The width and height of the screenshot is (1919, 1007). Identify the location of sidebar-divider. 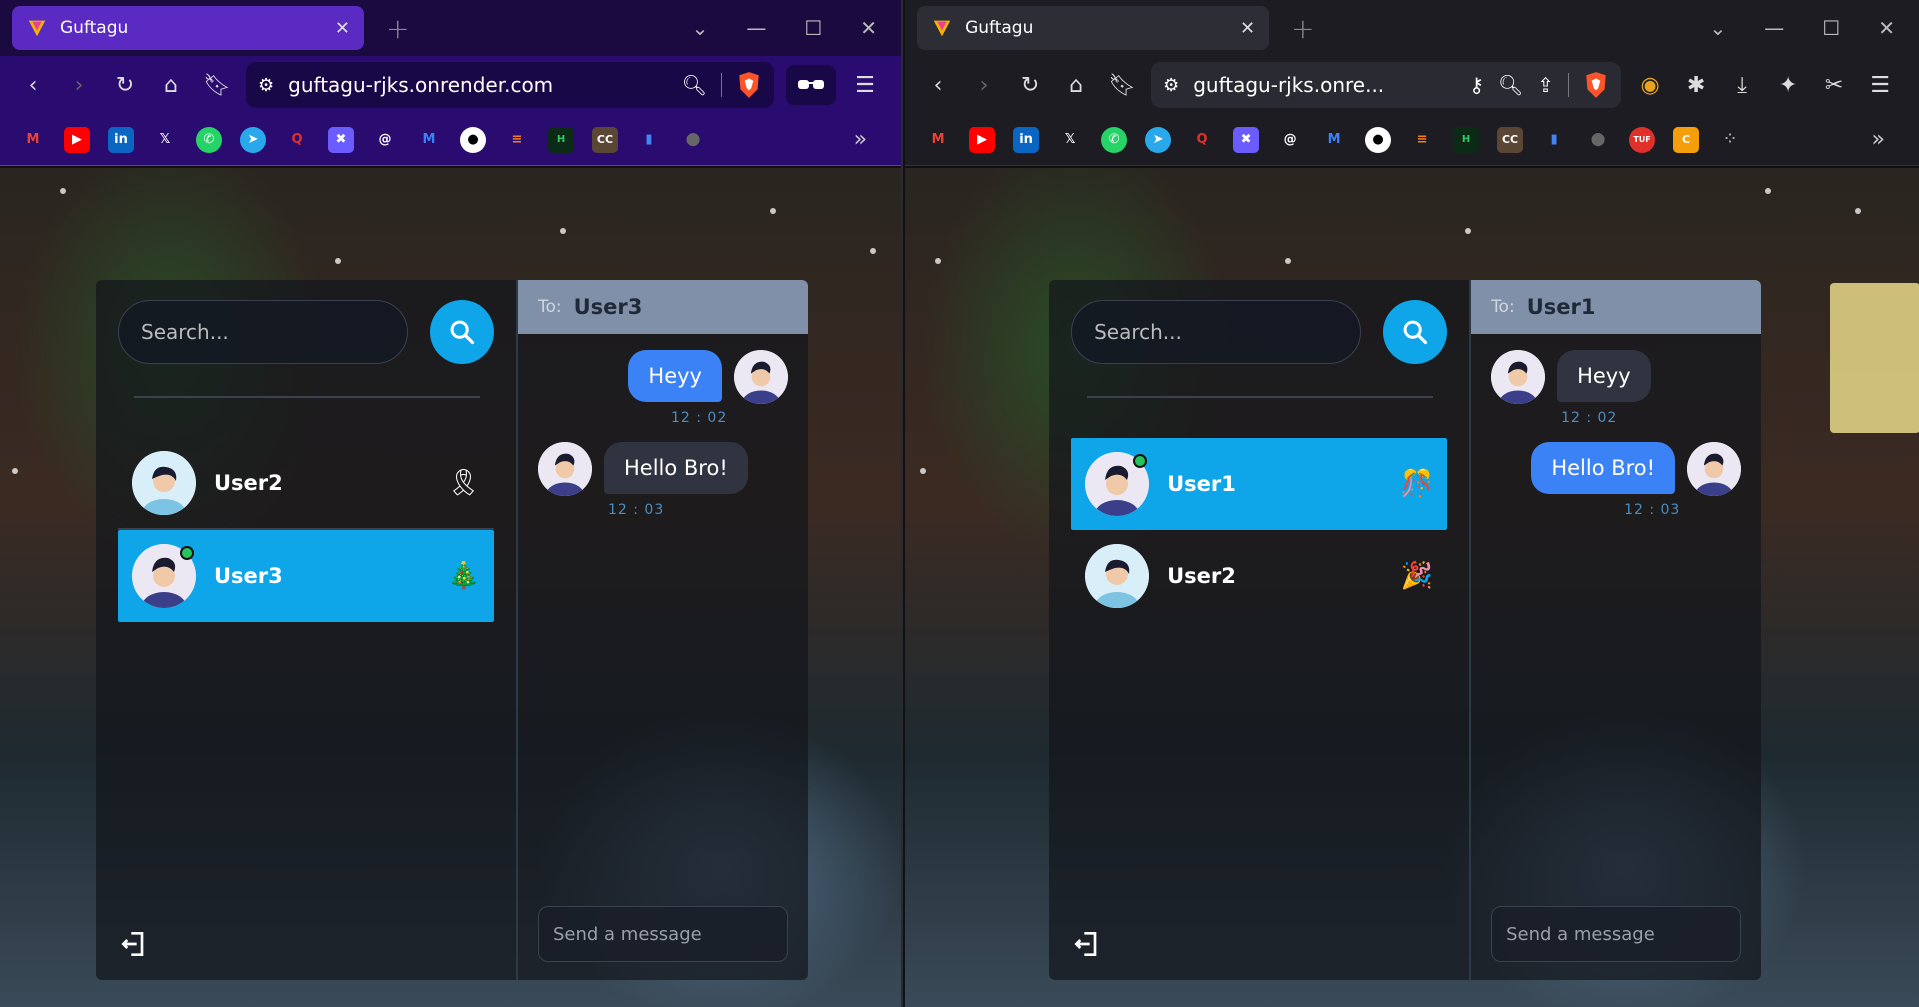
(307, 397).